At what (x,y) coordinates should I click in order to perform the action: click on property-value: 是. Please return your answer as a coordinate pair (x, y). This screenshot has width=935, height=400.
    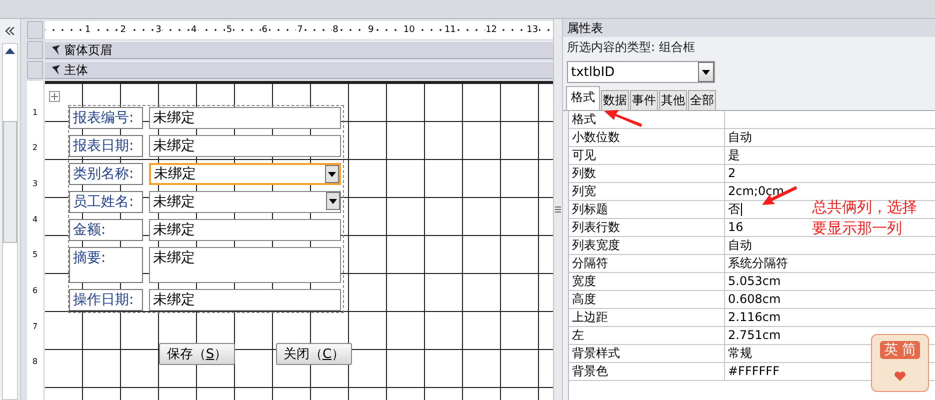
    Looking at the image, I should click on (734, 155).